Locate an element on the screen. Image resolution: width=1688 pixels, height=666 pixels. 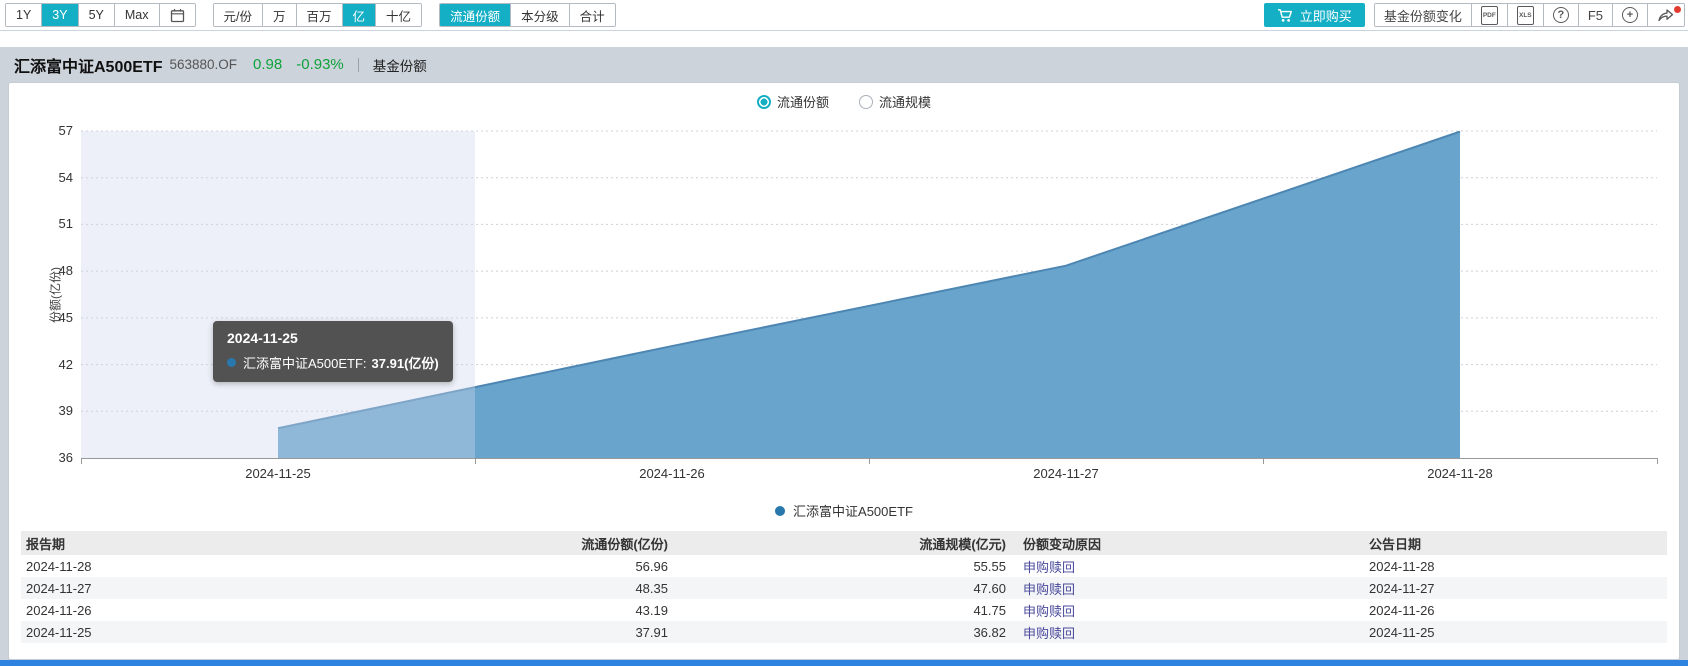
col-announce-date: 公告日期 is located at coordinates (1512, 543).